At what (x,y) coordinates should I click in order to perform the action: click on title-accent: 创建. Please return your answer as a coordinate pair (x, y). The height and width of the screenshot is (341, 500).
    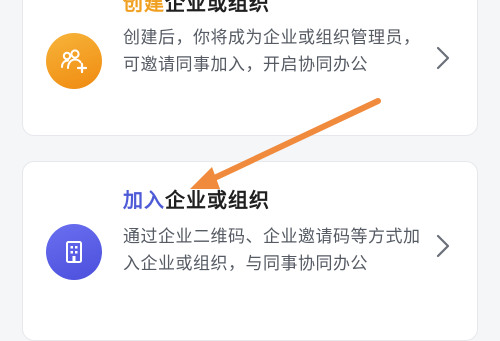
    Looking at the image, I should click on (144, 7).